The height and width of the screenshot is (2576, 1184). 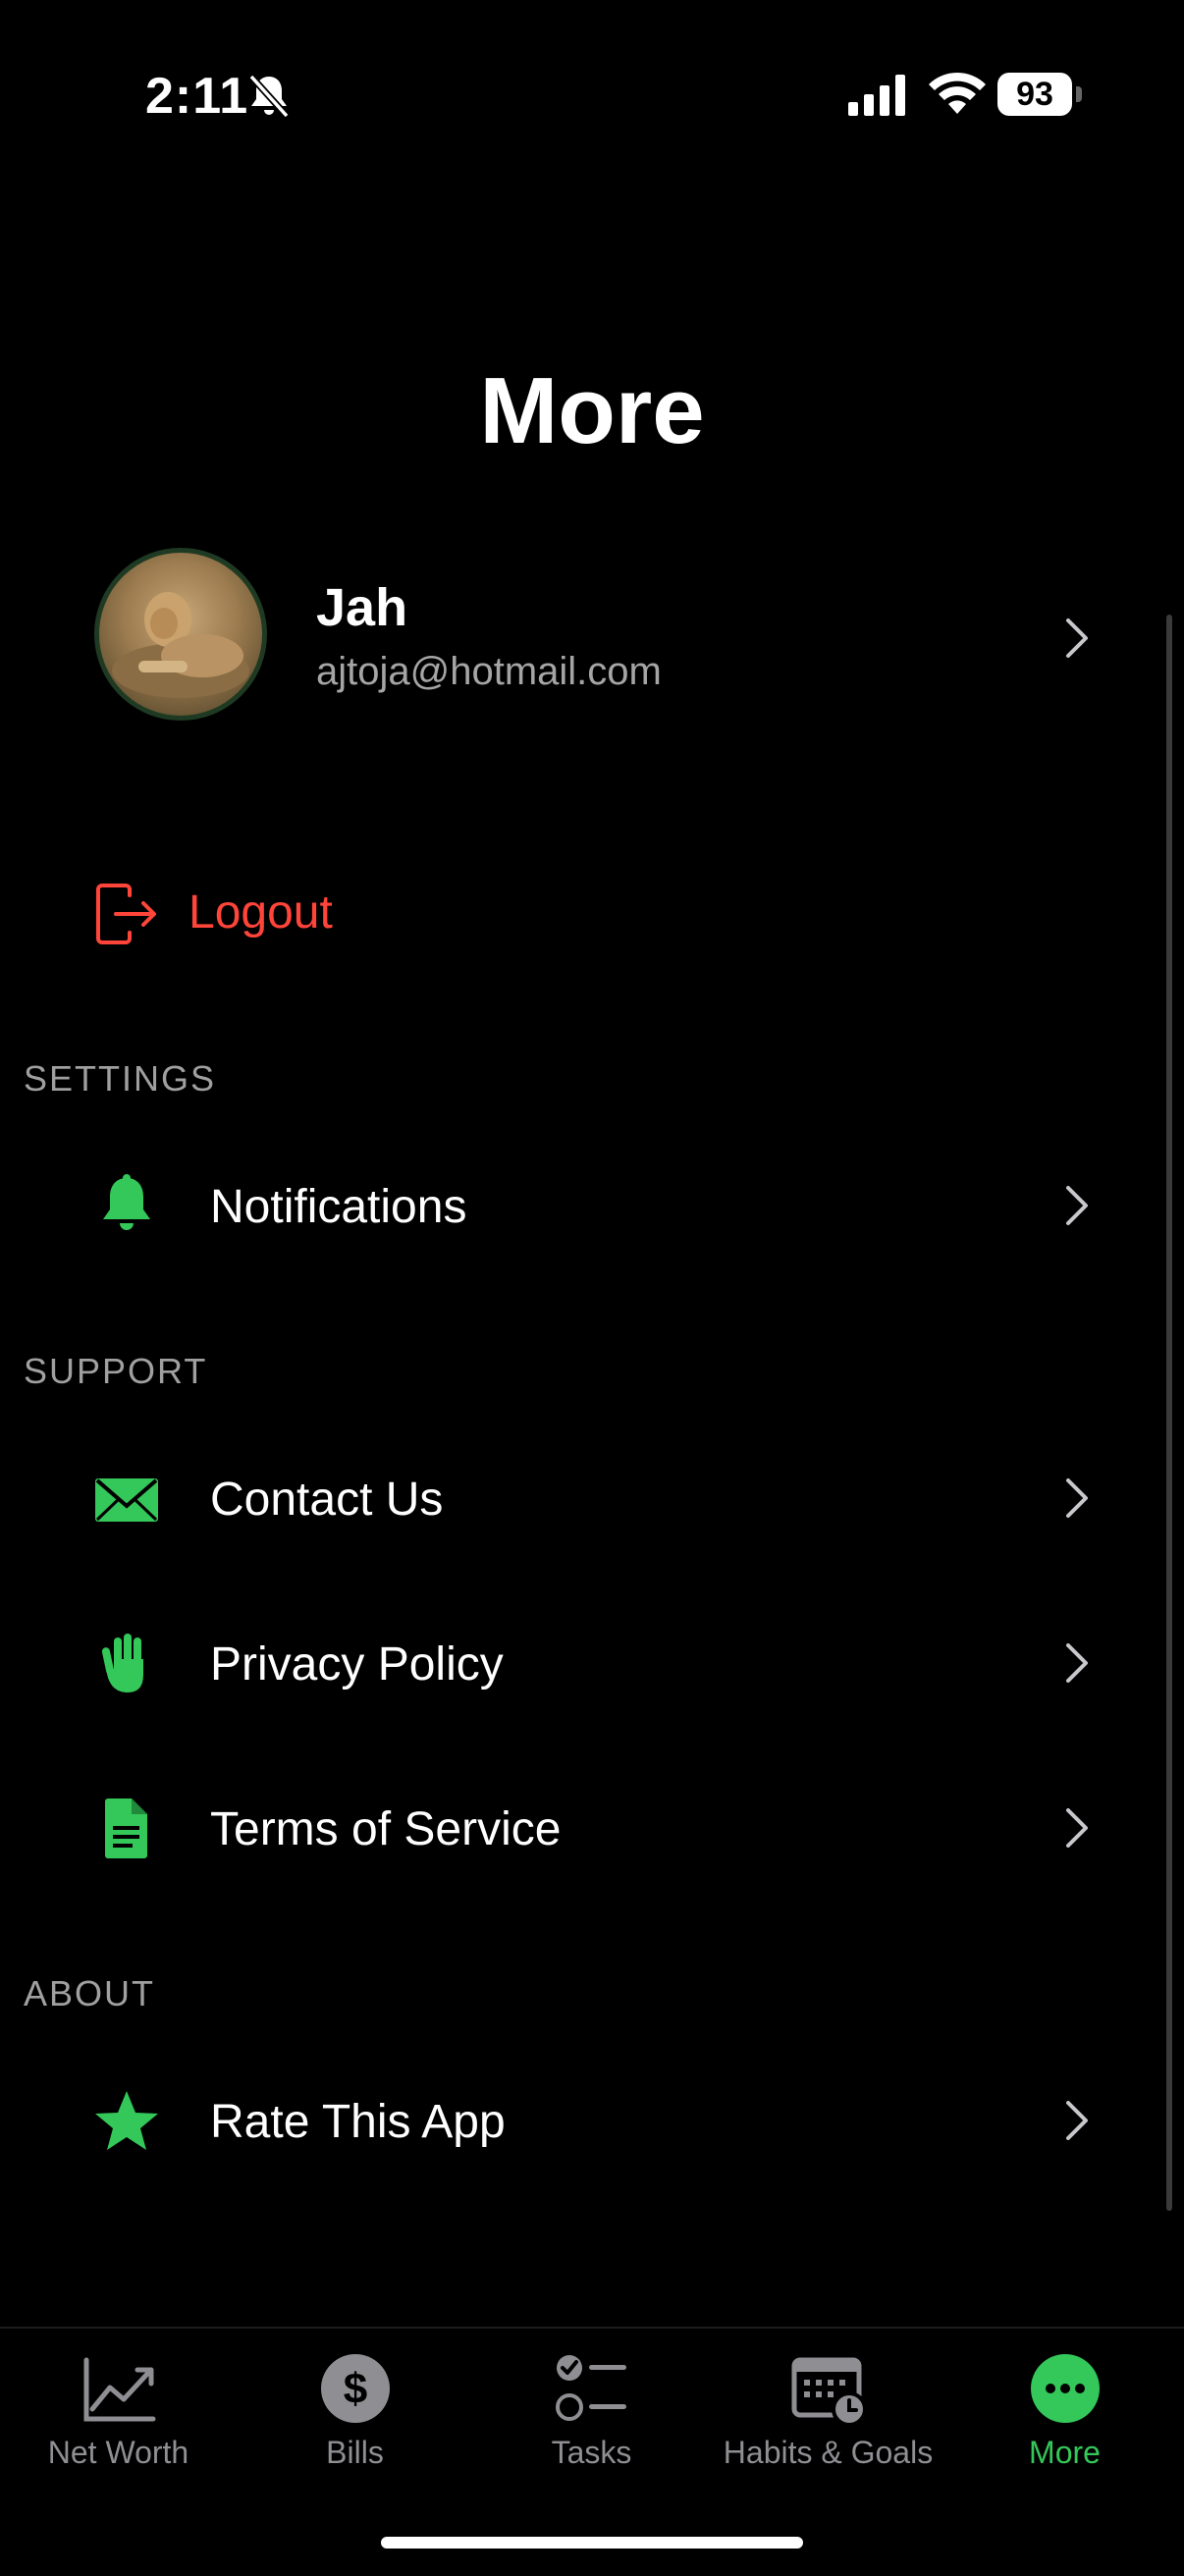 I want to click on bell-icon, so click(x=127, y=1202).